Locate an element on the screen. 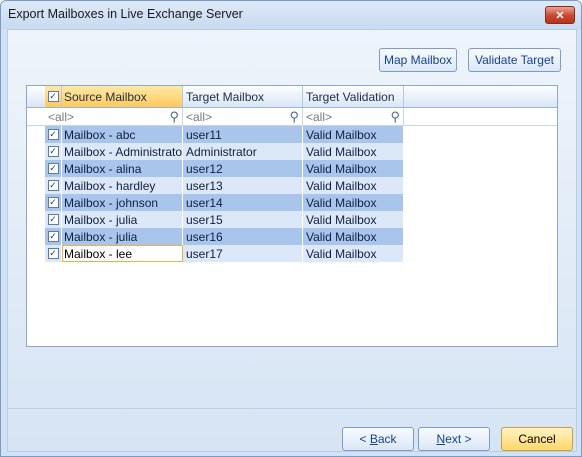 The height and width of the screenshot is (457, 582). next-button: Next > is located at coordinates (454, 439).